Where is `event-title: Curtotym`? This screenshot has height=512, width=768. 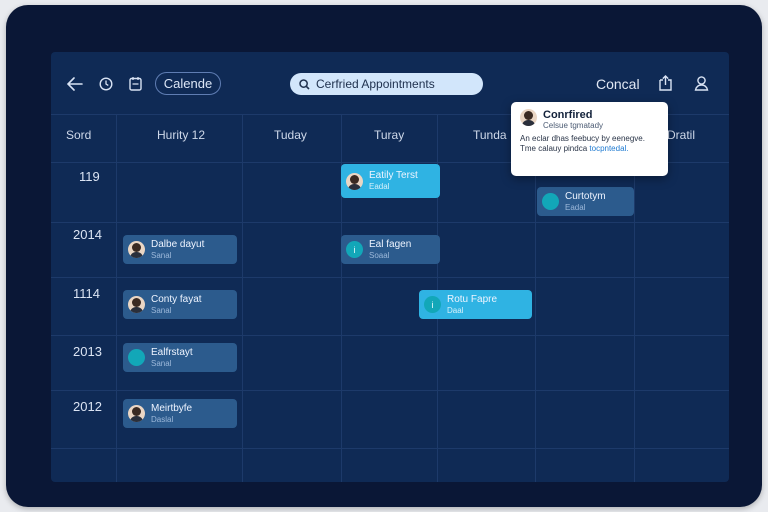 event-title: Curtotym is located at coordinates (585, 196).